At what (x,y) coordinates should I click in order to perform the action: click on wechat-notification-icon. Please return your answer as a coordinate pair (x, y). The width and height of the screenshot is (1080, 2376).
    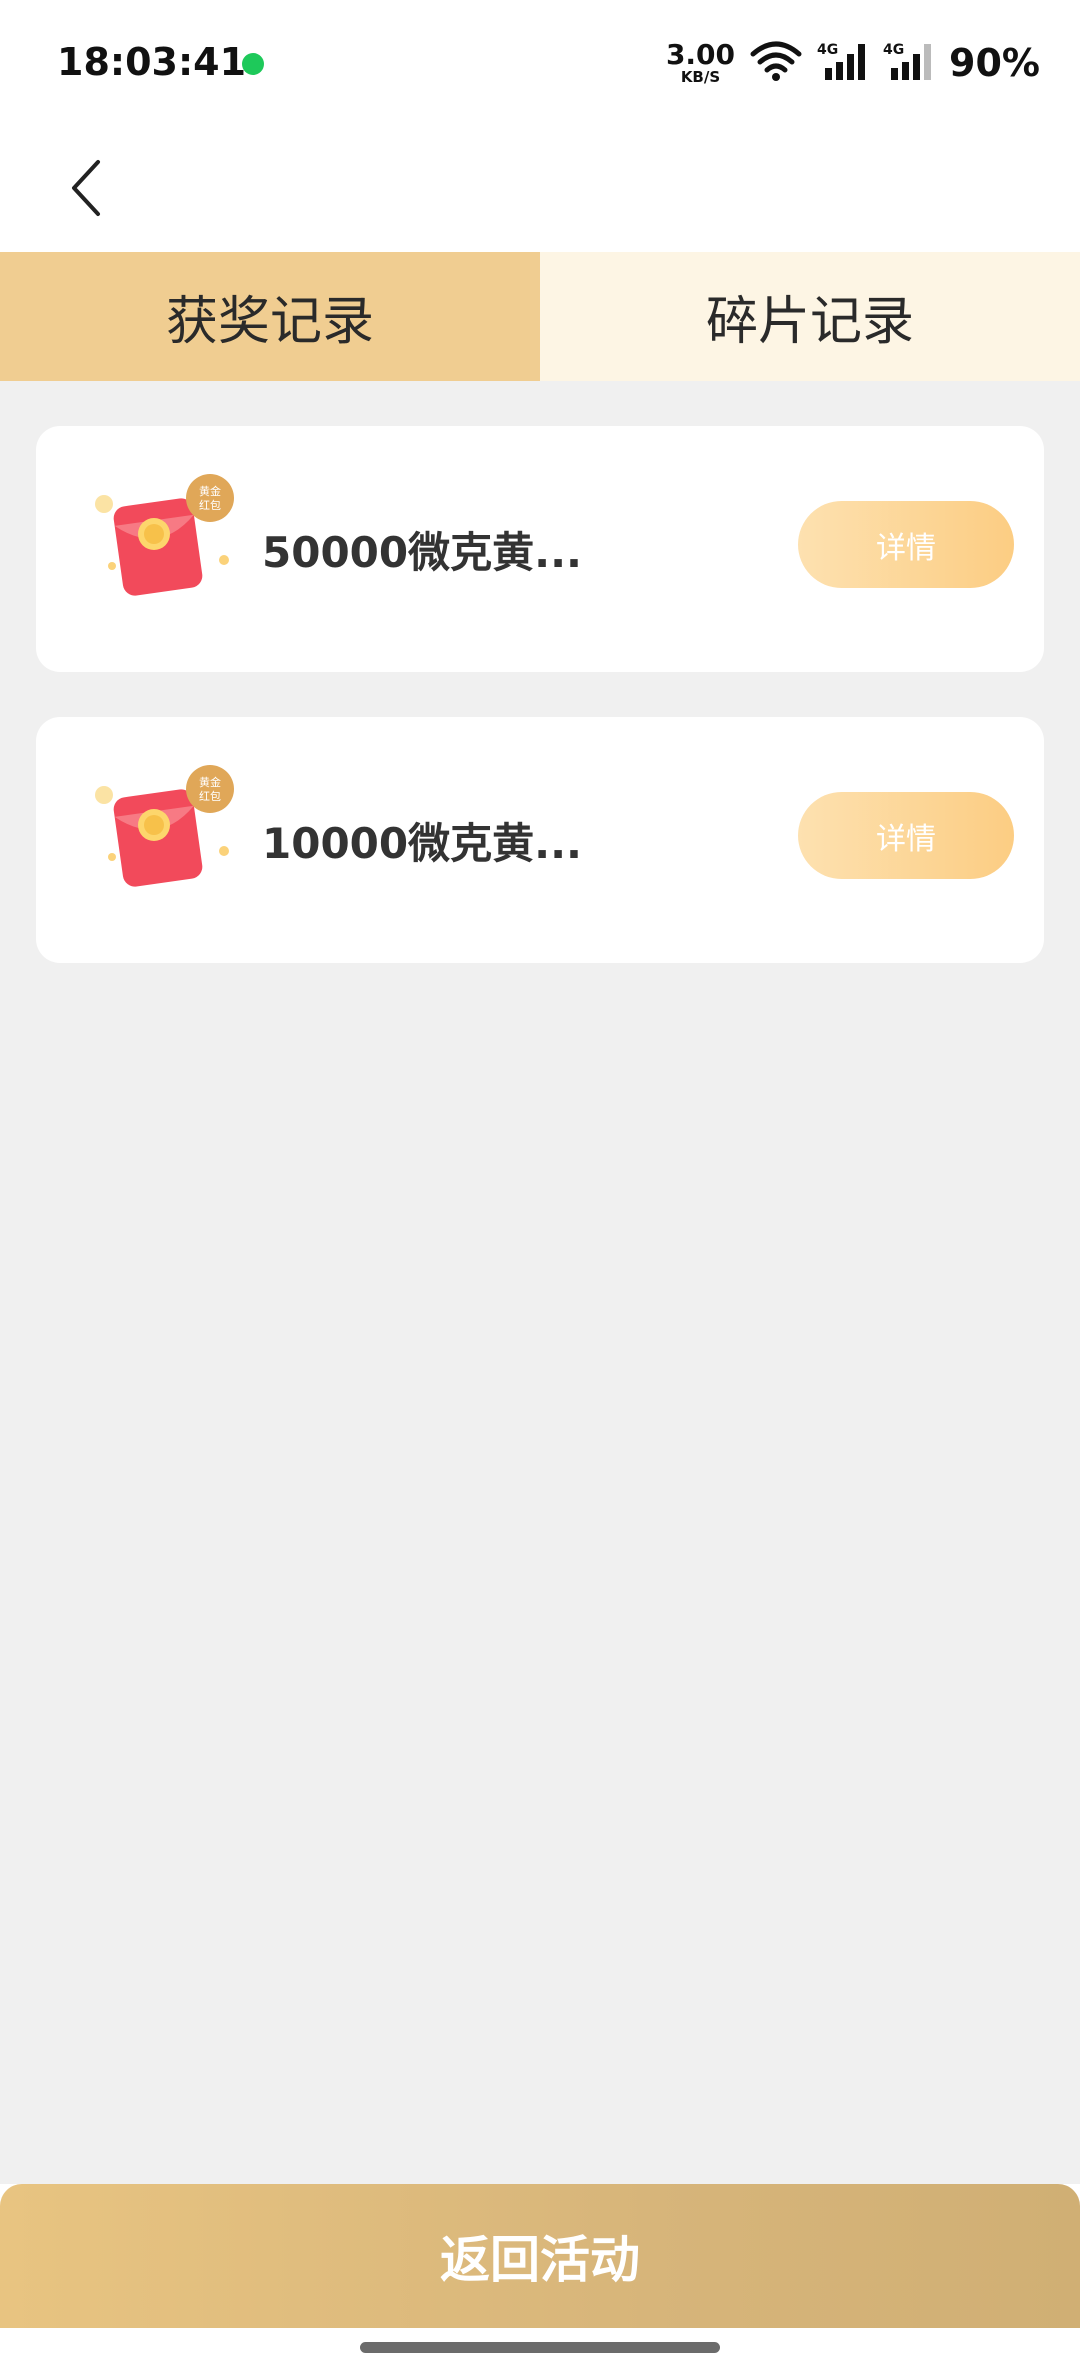
    Looking at the image, I should click on (253, 64).